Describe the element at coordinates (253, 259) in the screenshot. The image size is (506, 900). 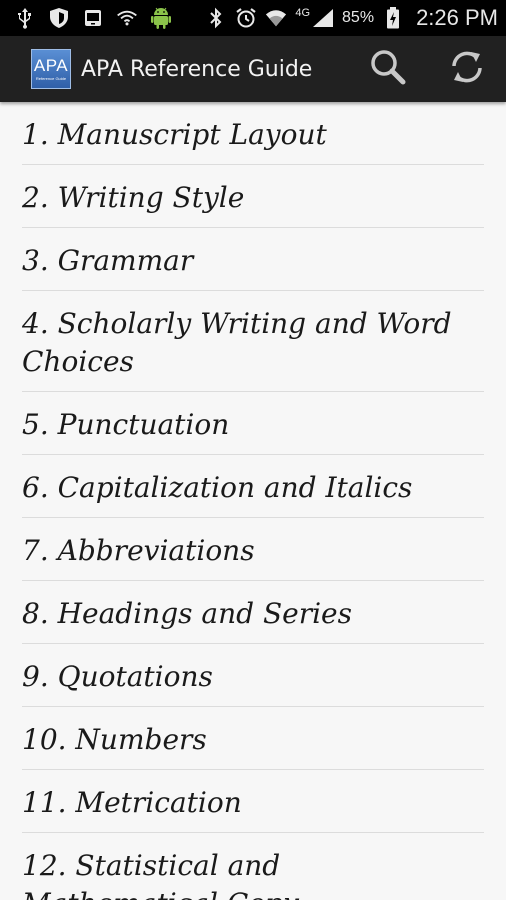
I see `list-item: 3. Grammar` at that location.